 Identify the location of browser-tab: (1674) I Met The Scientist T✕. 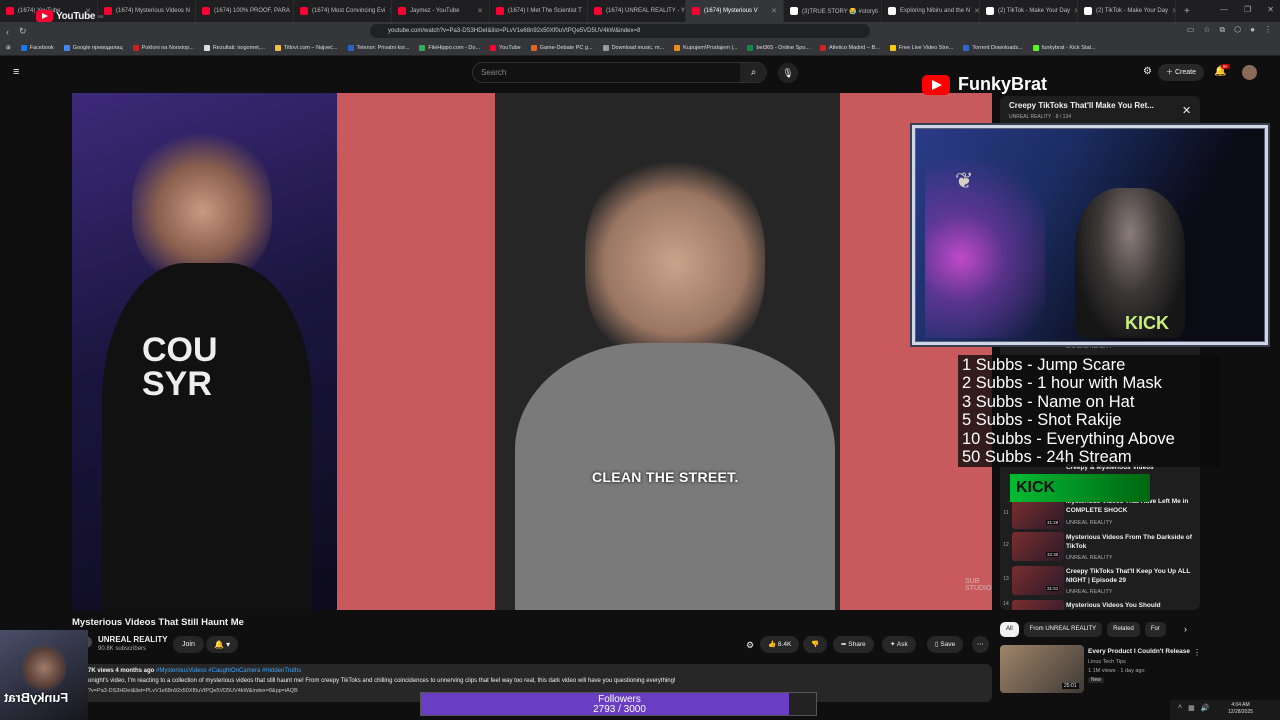
(539, 11).